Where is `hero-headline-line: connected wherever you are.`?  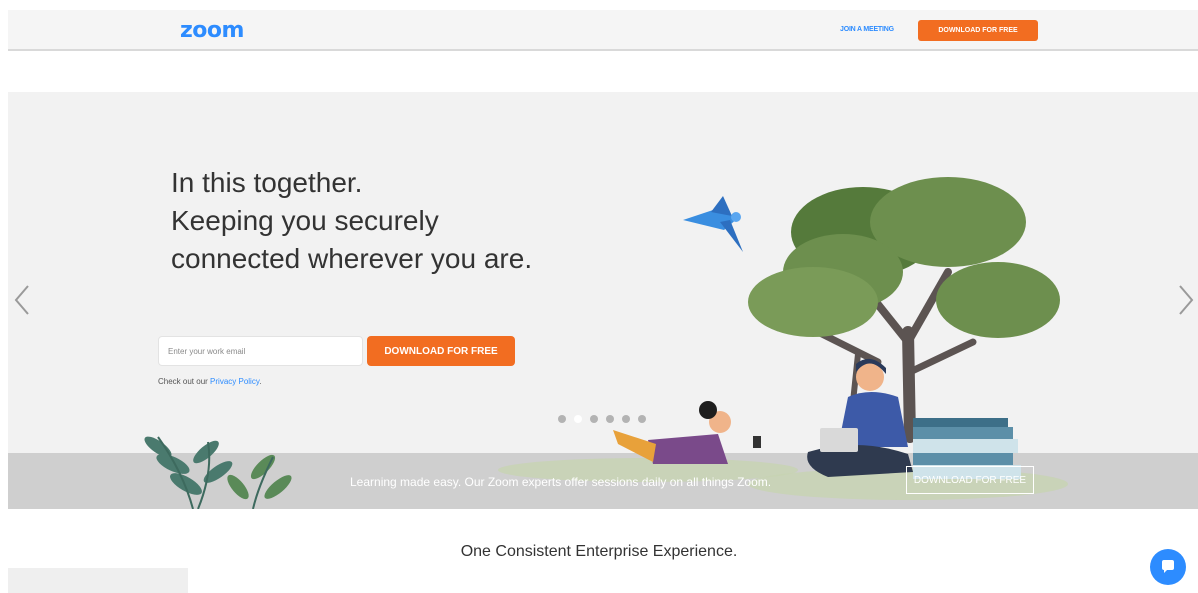
hero-headline-line: connected wherever you are. is located at coordinates (352, 258).